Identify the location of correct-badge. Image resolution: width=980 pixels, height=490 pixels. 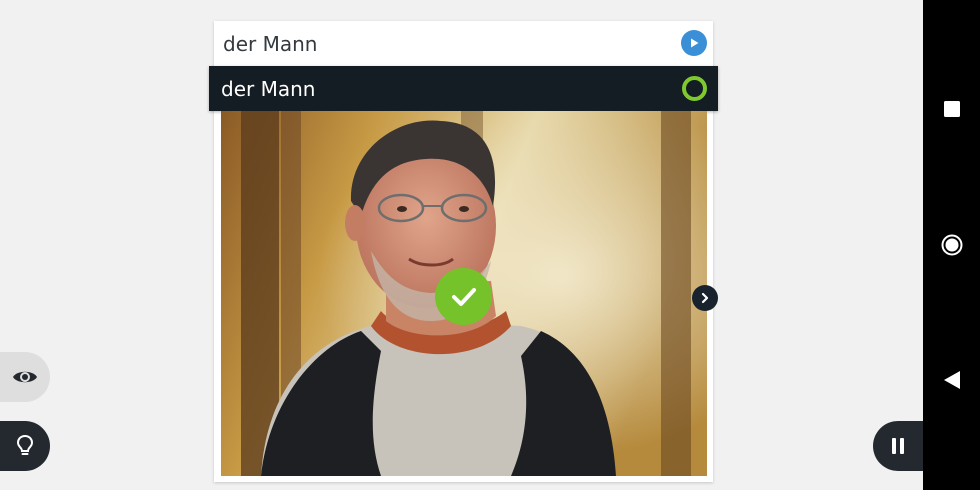
(463, 296).